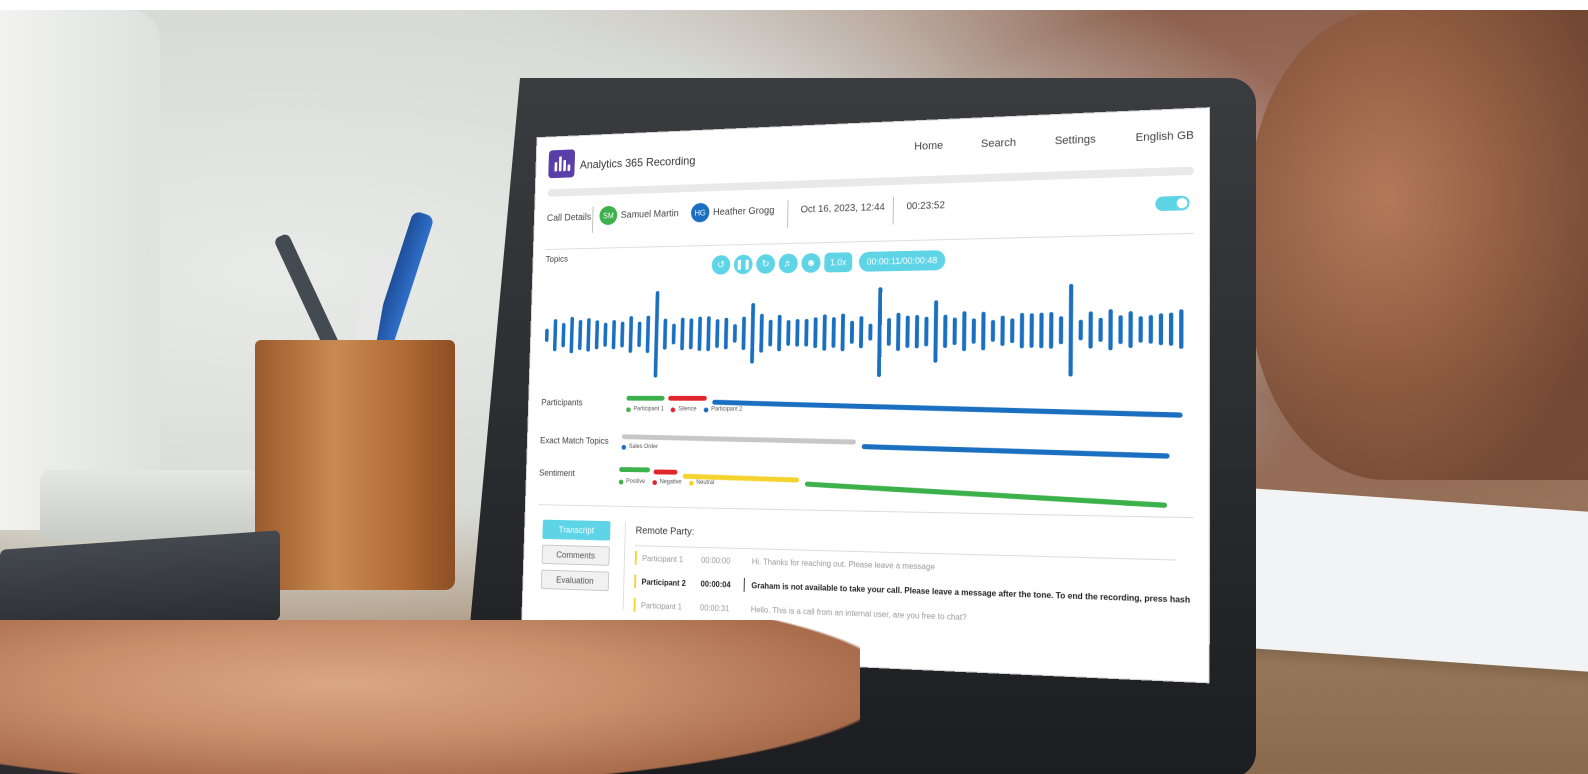 The height and width of the screenshot is (774, 1588). I want to click on transcript-tabs: Transcript Comments Evaluation, so click(575, 555).